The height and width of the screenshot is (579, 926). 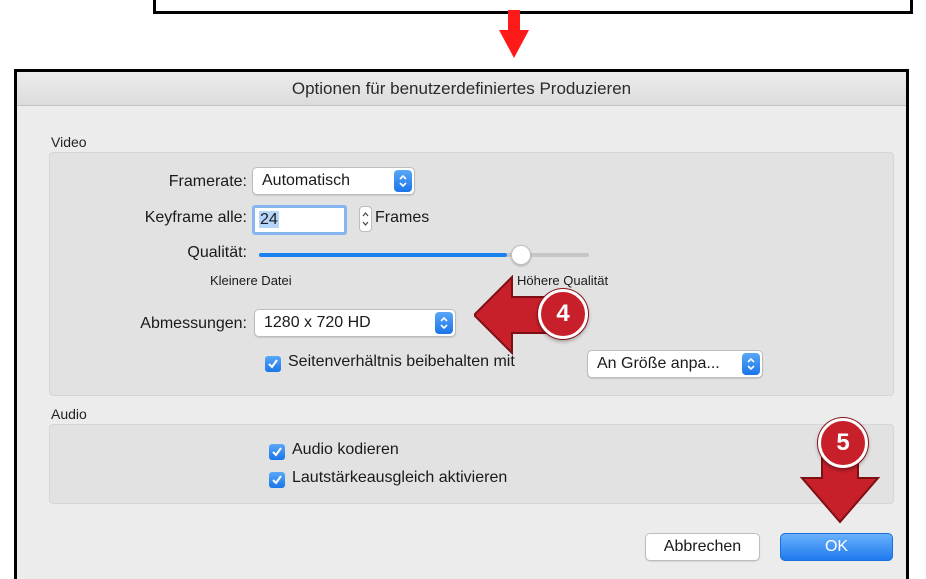 What do you see at coordinates (317, 322) in the screenshot?
I see `dimensions-value: 1280 x 720 HD` at bounding box center [317, 322].